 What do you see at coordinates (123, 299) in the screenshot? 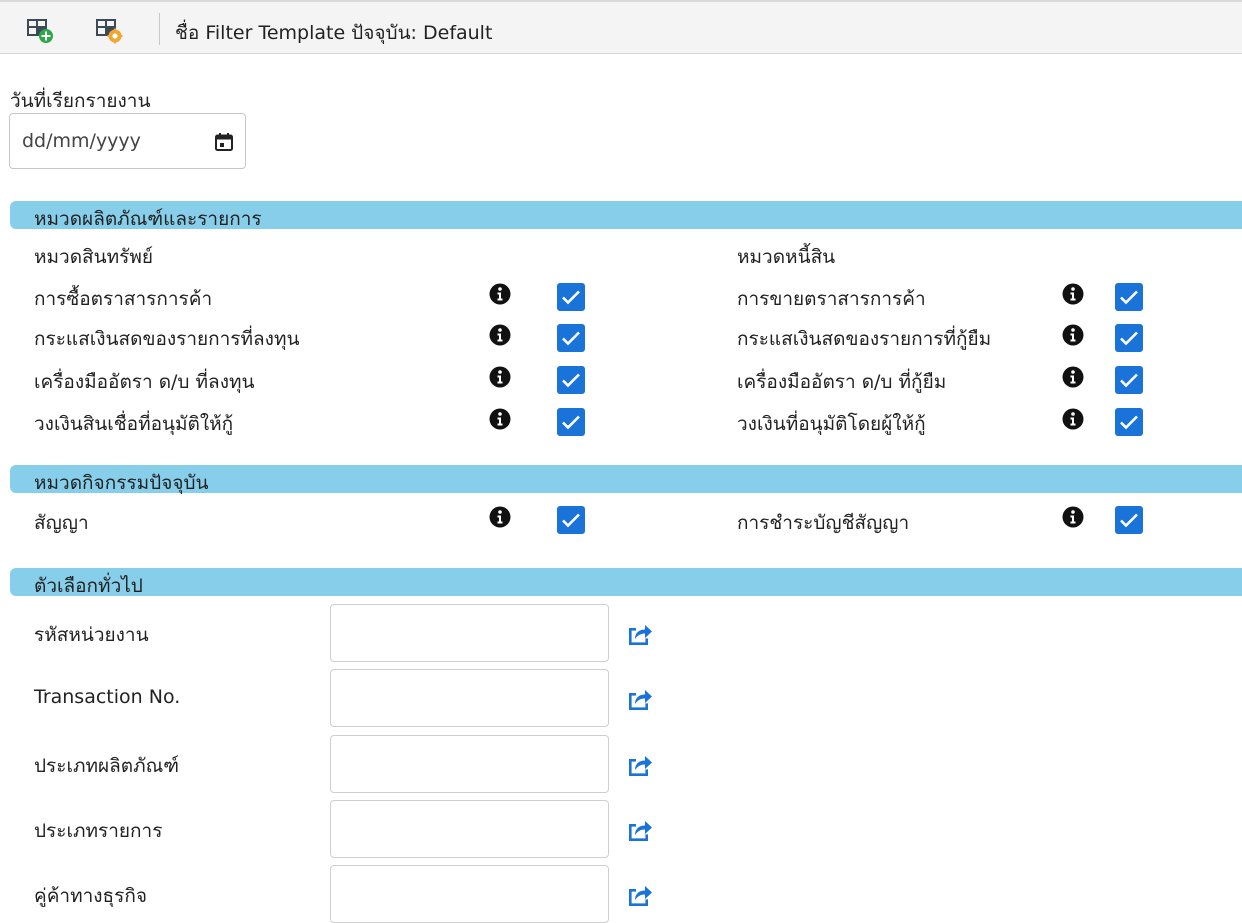
I see `asset-item-label: การซื้อตราสารการค้า` at bounding box center [123, 299].